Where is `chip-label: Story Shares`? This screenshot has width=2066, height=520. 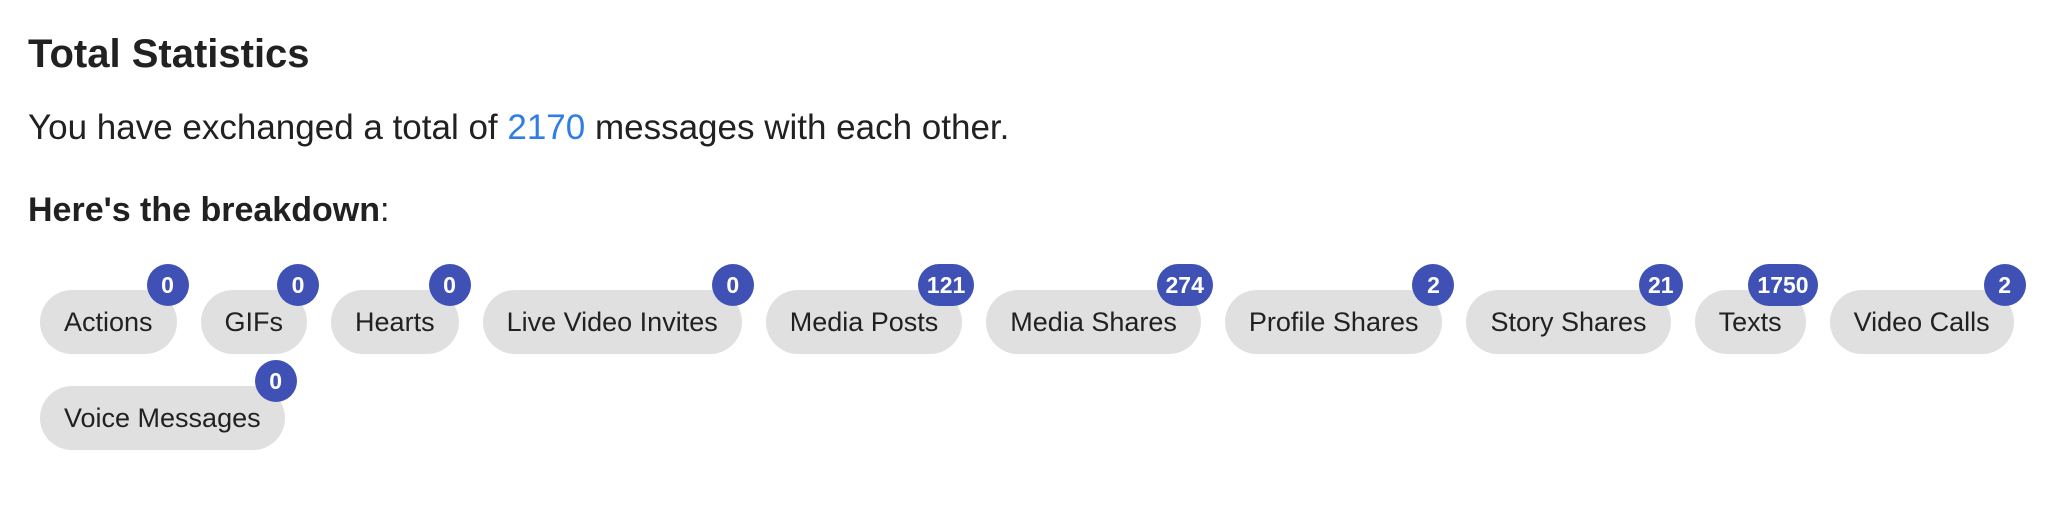 chip-label: Story Shares is located at coordinates (1568, 321).